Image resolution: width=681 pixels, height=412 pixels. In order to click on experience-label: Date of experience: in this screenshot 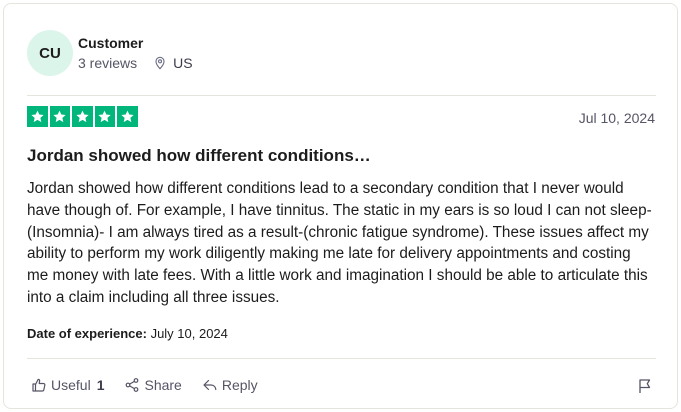, I will do `click(87, 333)`.